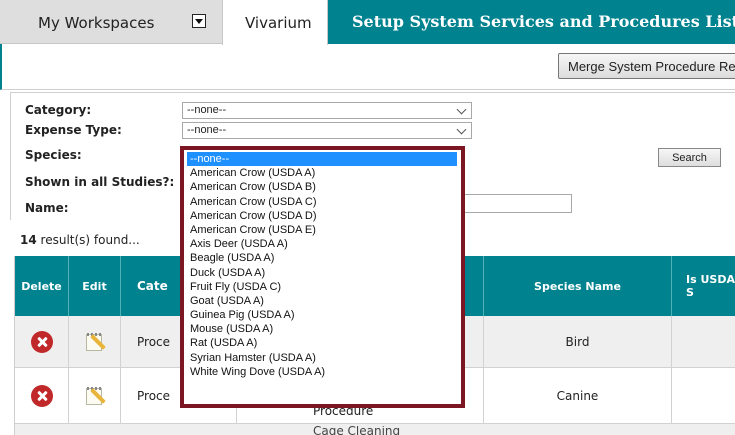 Image resolution: width=735 pixels, height=435 pixels. Describe the element at coordinates (322, 159) in the screenshot. I see `species-option: --none--` at that location.